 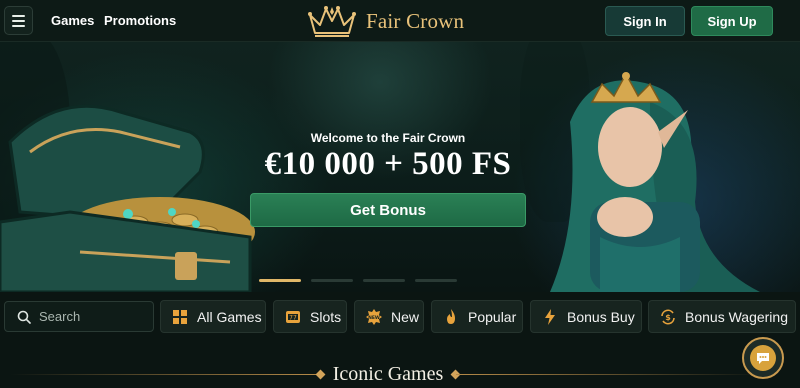 I want to click on category-label: New, so click(x=405, y=316).